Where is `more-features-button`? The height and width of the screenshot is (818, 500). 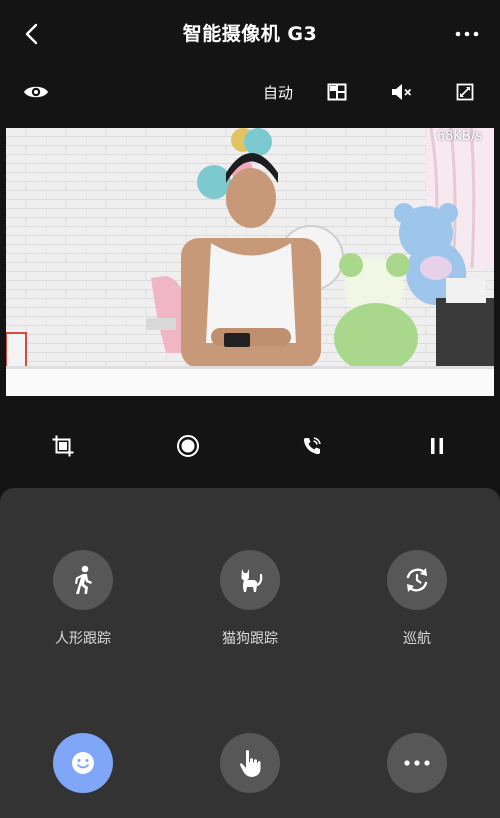
more-features-button is located at coordinates (417, 763).